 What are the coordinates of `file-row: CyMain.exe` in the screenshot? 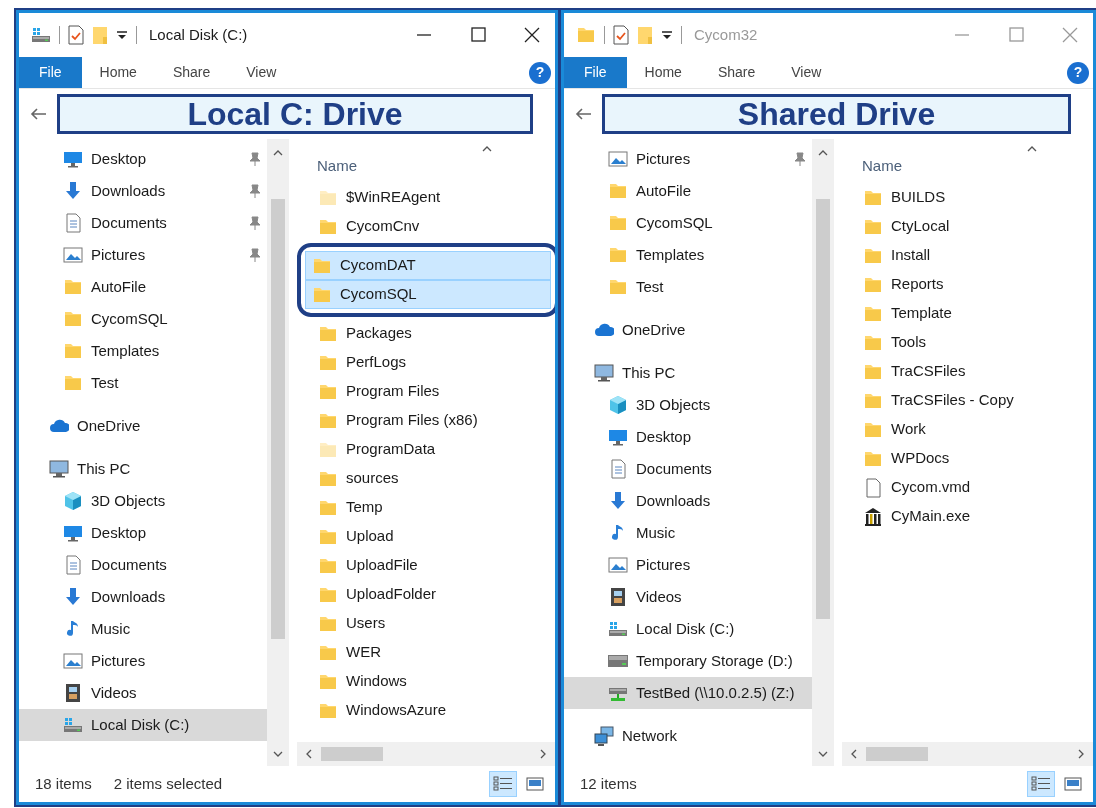 It's located at (974, 516).